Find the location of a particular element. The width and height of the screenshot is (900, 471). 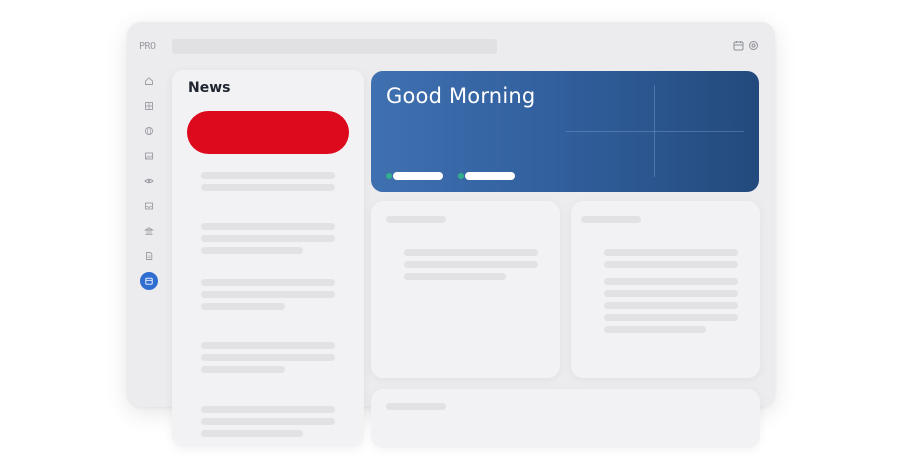

grid-icon is located at coordinates (149, 106).